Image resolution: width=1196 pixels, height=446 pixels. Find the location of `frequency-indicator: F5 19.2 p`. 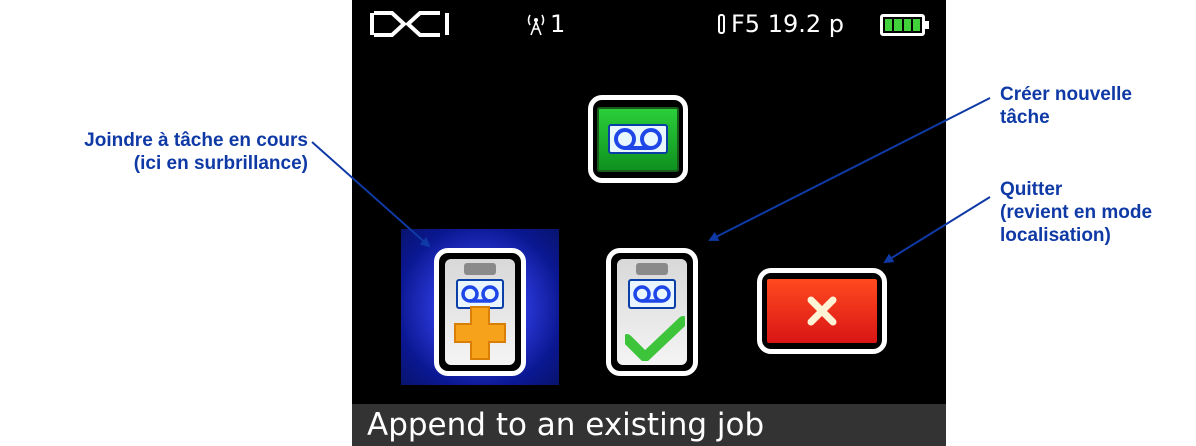

frequency-indicator: F5 19.2 p is located at coordinates (781, 24).